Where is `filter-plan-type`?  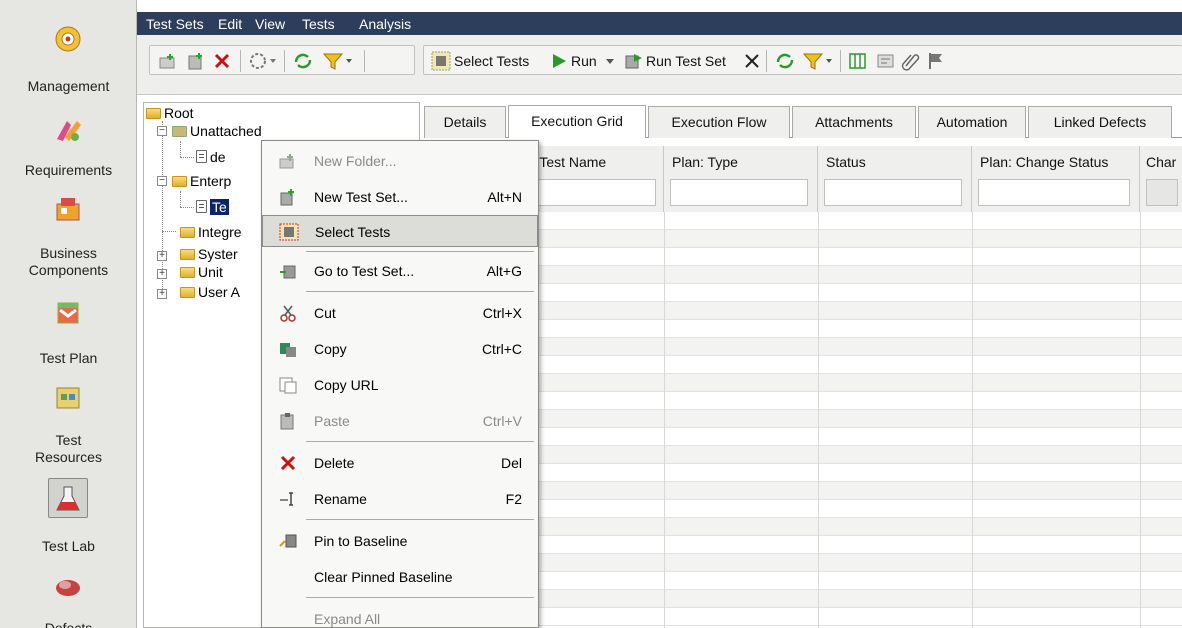
filter-plan-type is located at coordinates (739, 192).